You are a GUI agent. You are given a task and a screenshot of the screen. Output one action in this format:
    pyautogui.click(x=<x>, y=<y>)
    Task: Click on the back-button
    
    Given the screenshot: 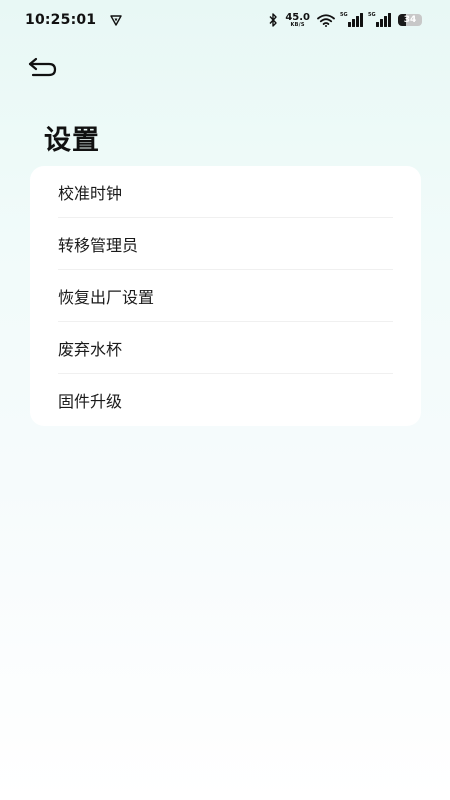 What is the action you would take?
    pyautogui.click(x=43, y=67)
    